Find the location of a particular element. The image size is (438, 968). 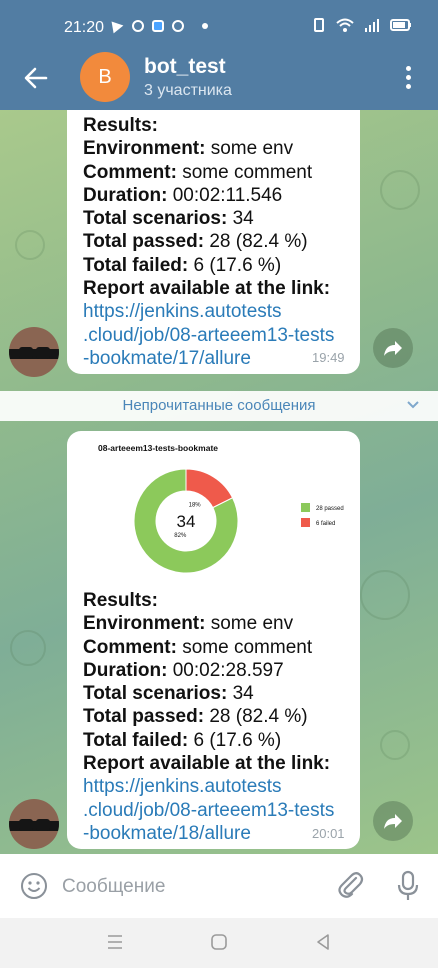

back-arrow-icon is located at coordinates (36, 78).